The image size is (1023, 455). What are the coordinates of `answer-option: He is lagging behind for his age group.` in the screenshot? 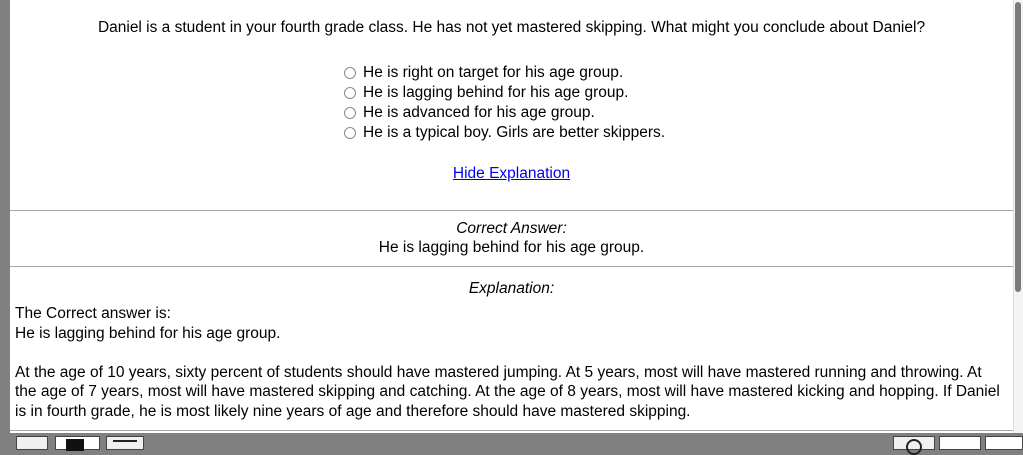 It's located at (504, 93).